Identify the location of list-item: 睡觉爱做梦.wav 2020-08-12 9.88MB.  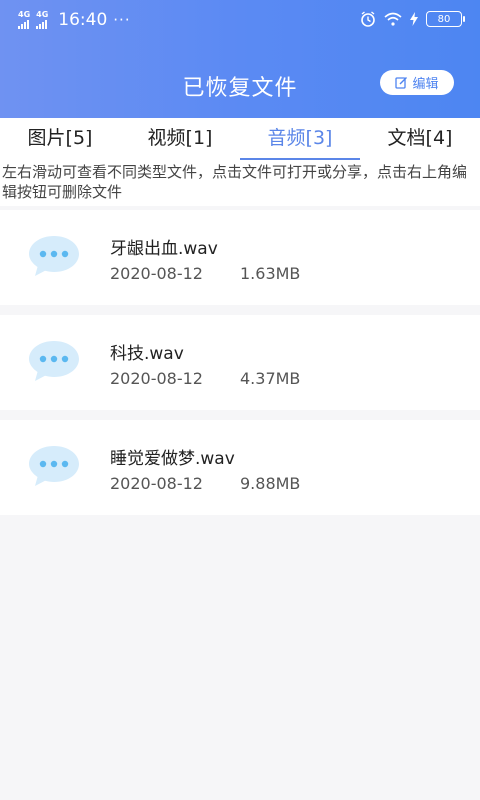
(240, 467).